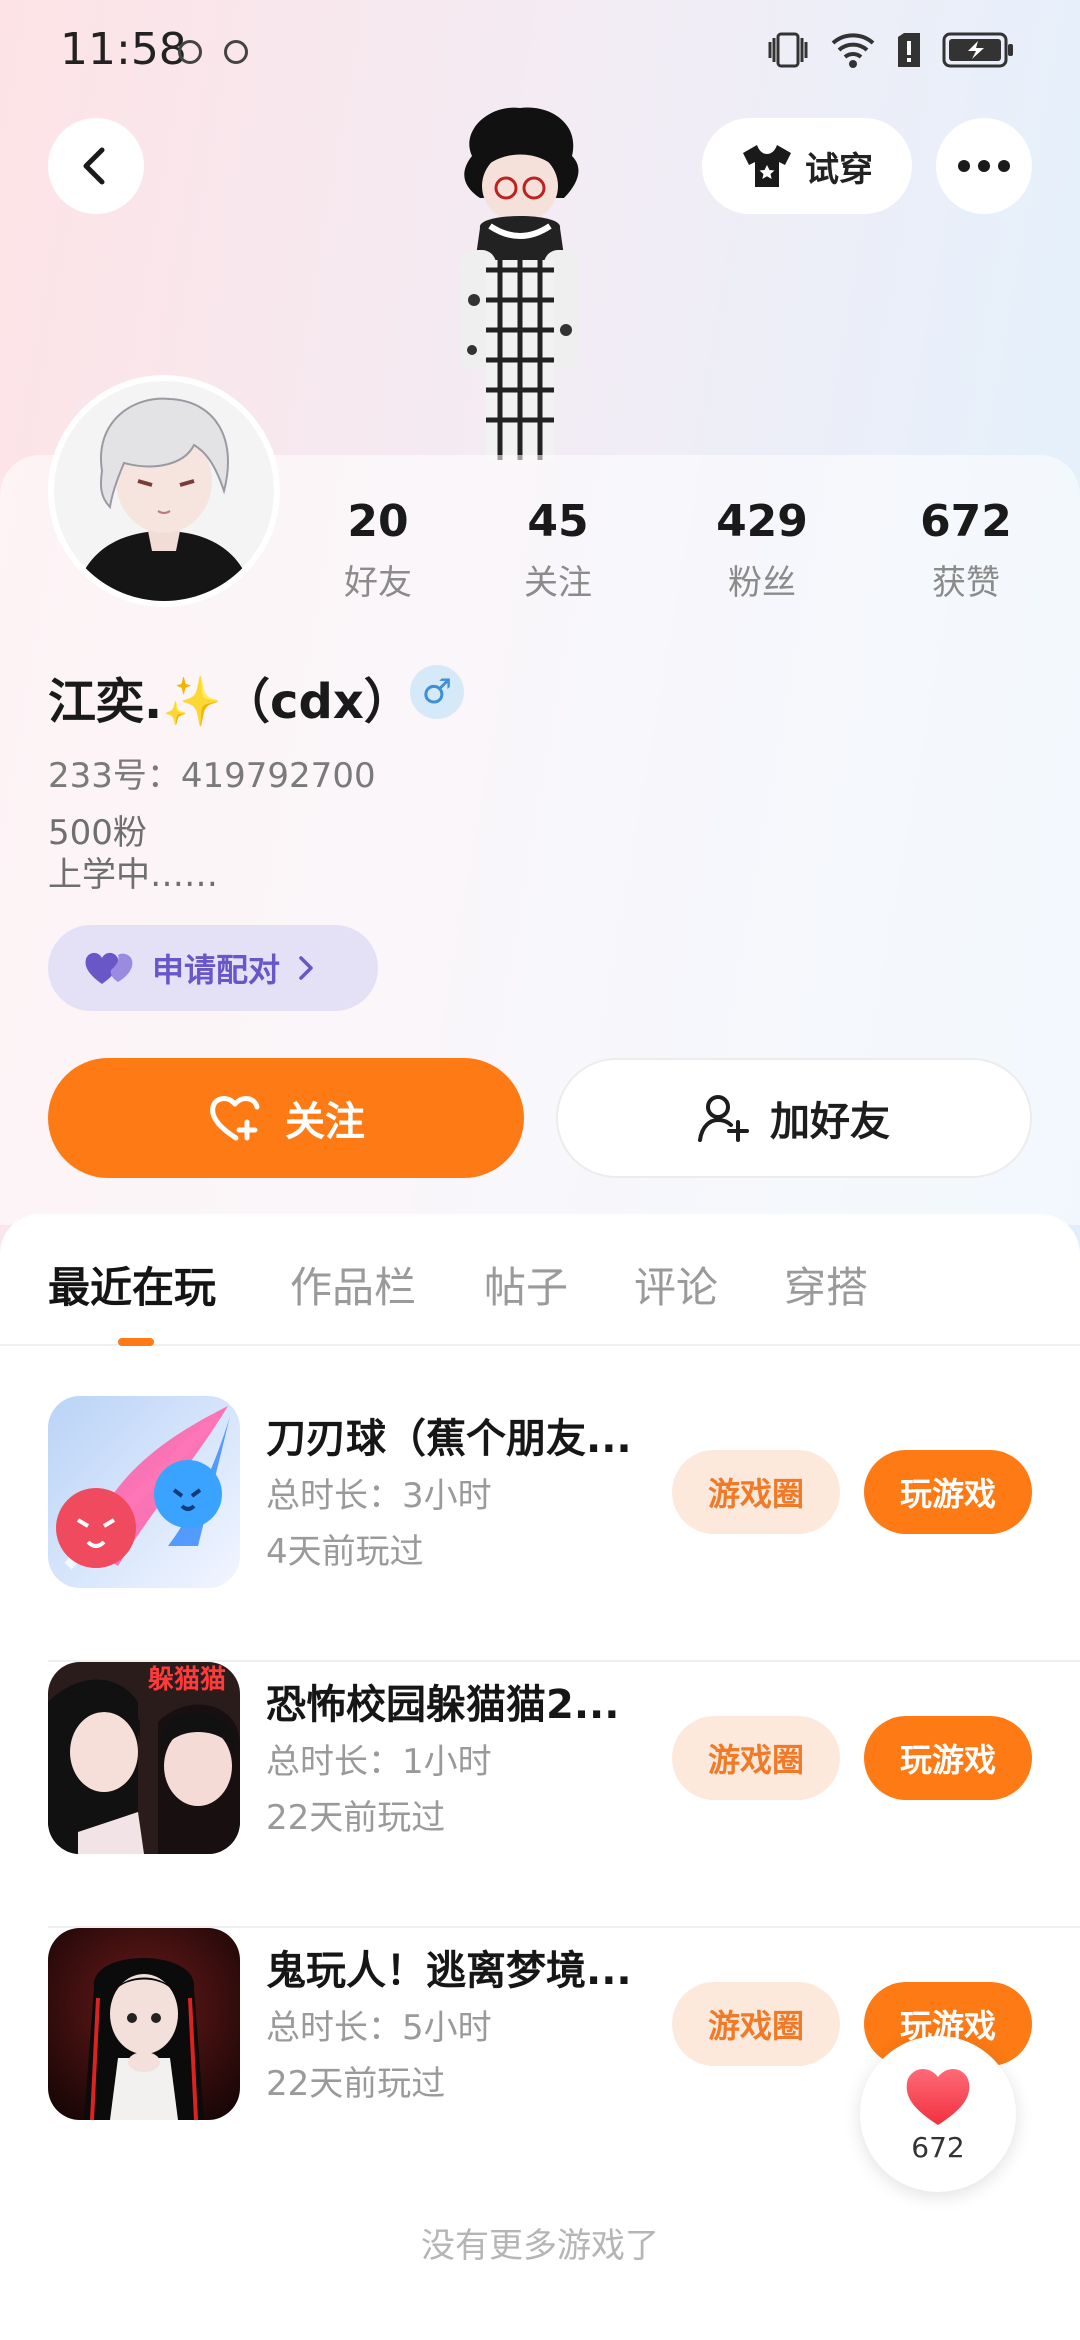  Describe the element at coordinates (230, 702) in the screenshot. I see `nickname: 江奕.✨（cdx）` at that location.